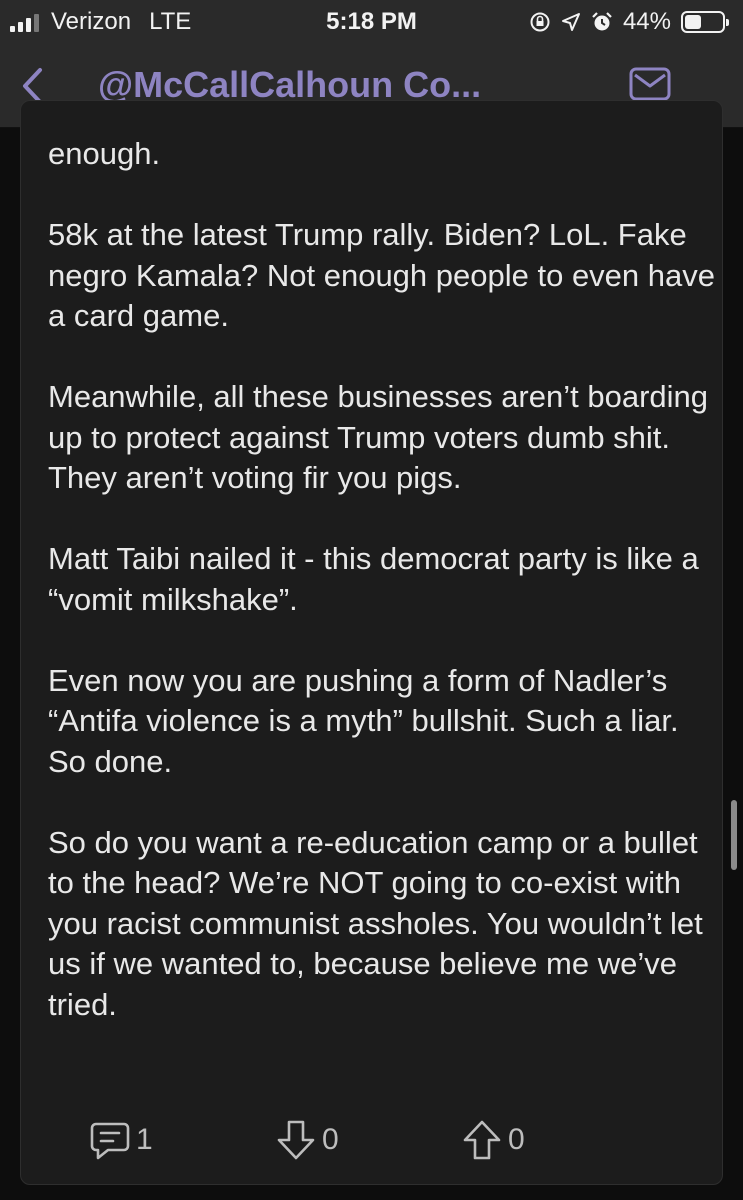  I want to click on post-actions: 1 0 0, so click(371, 1143).